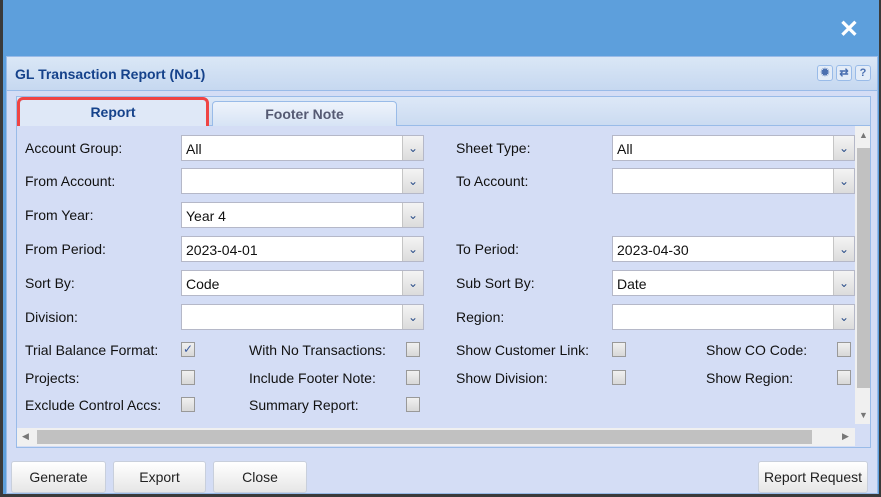  I want to click on from-account-label: From Account:, so click(70, 181).